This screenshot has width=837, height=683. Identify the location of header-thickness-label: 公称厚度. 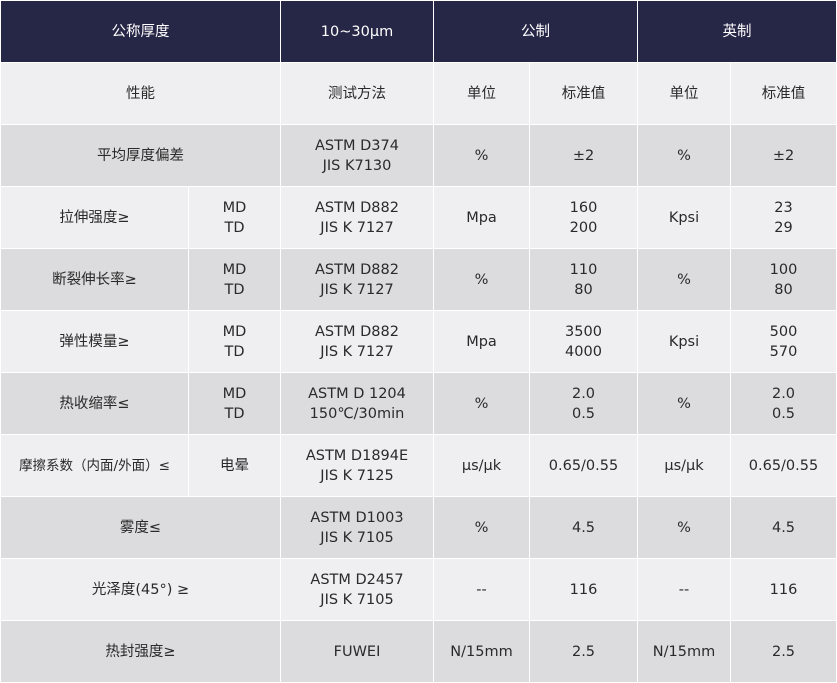
(140, 31).